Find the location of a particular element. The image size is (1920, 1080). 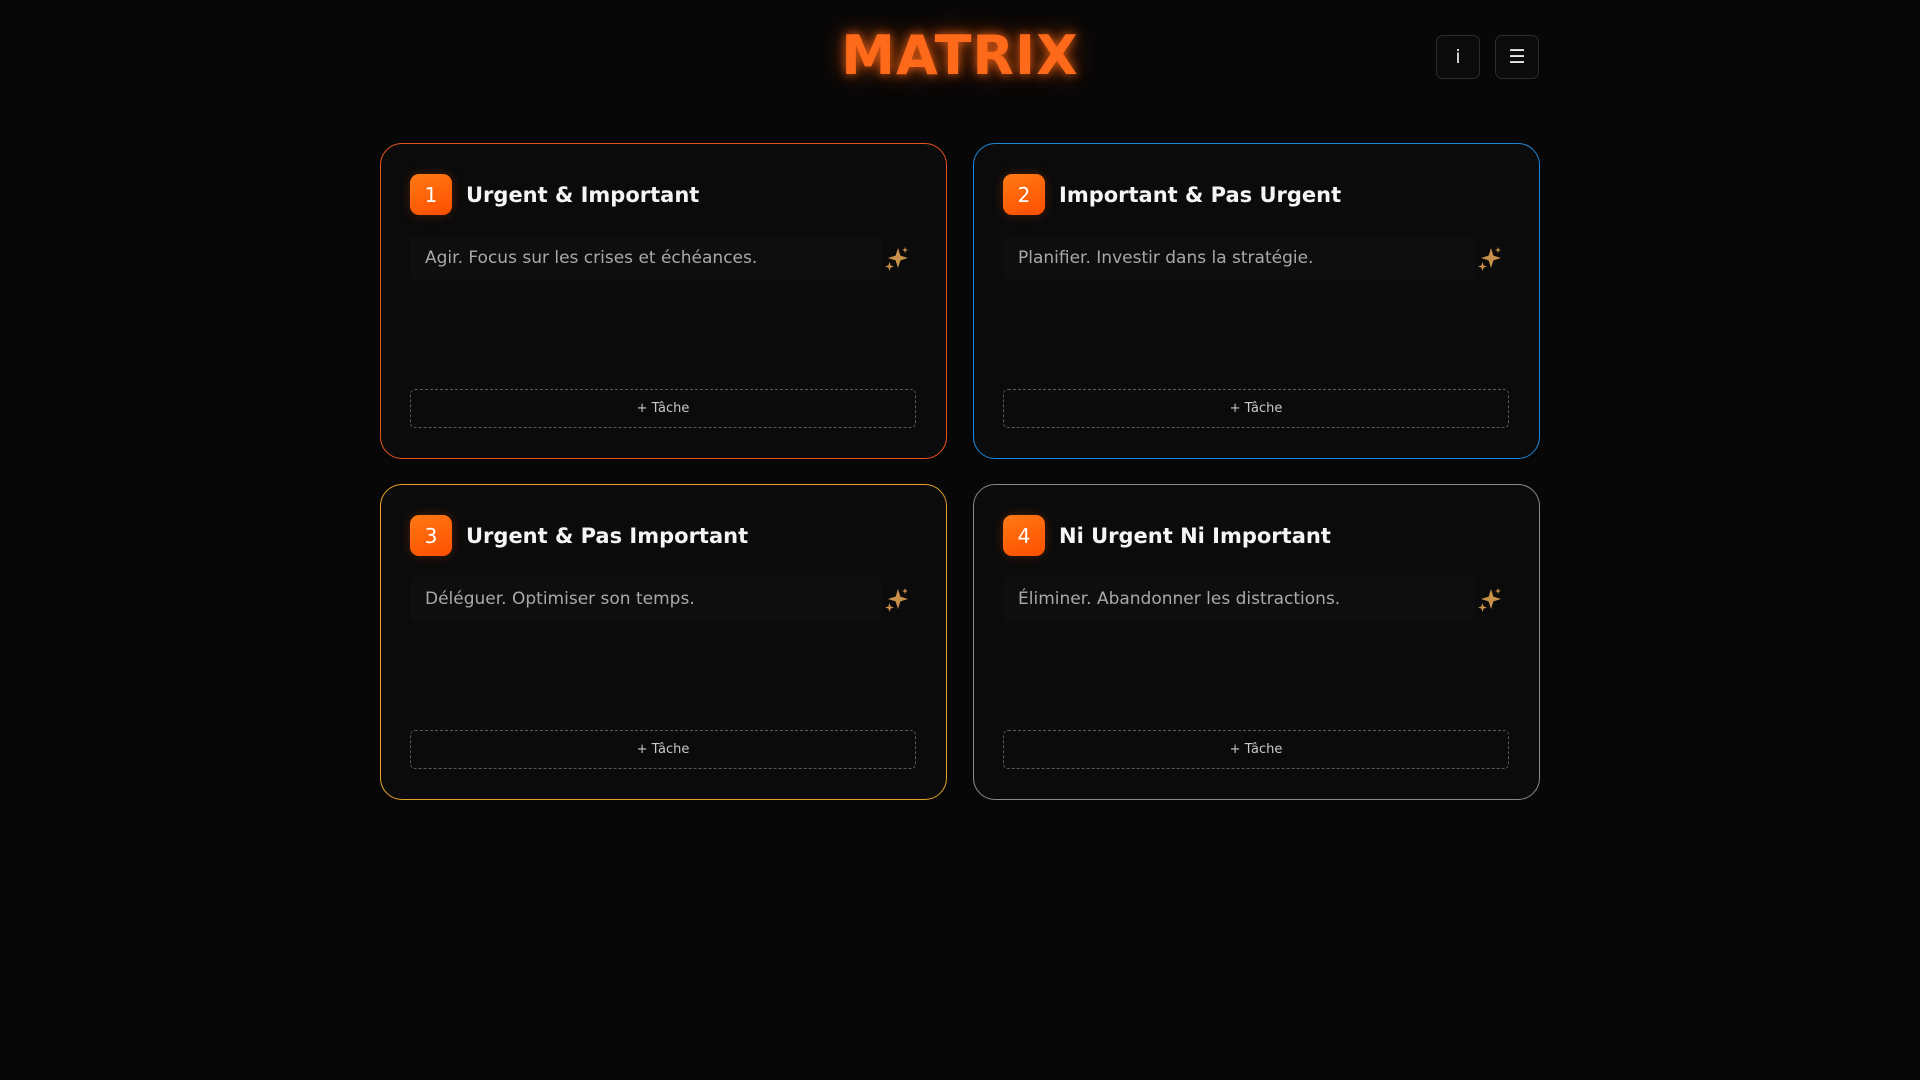

quadrant-header: 2 Important & Pas Urgent is located at coordinates (1172, 194).